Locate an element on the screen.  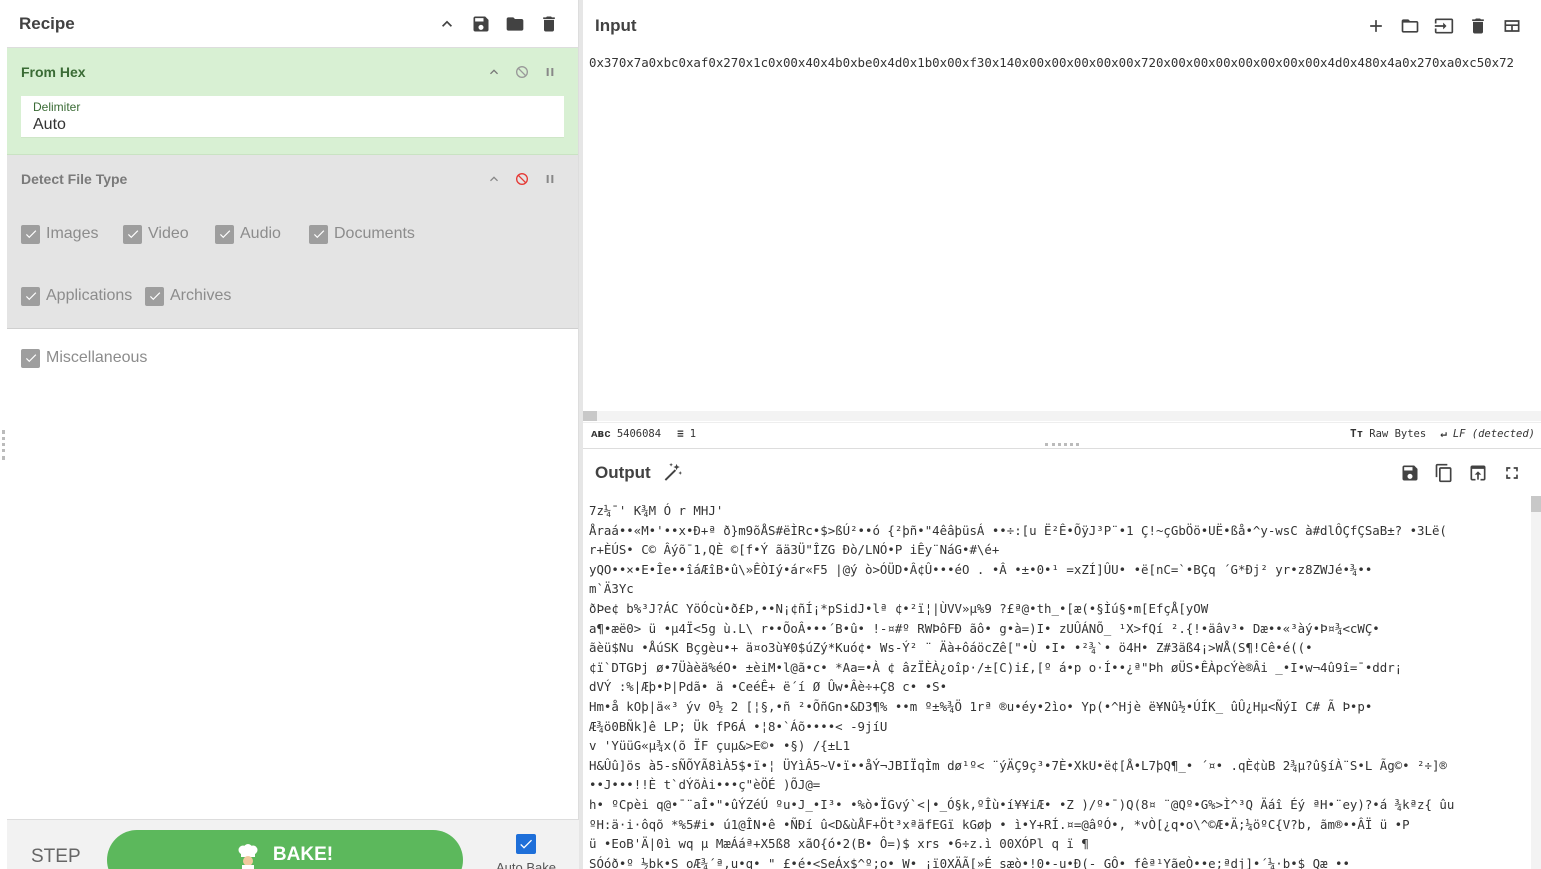
input-horizontal-scrollbar is located at coordinates (1062, 416).